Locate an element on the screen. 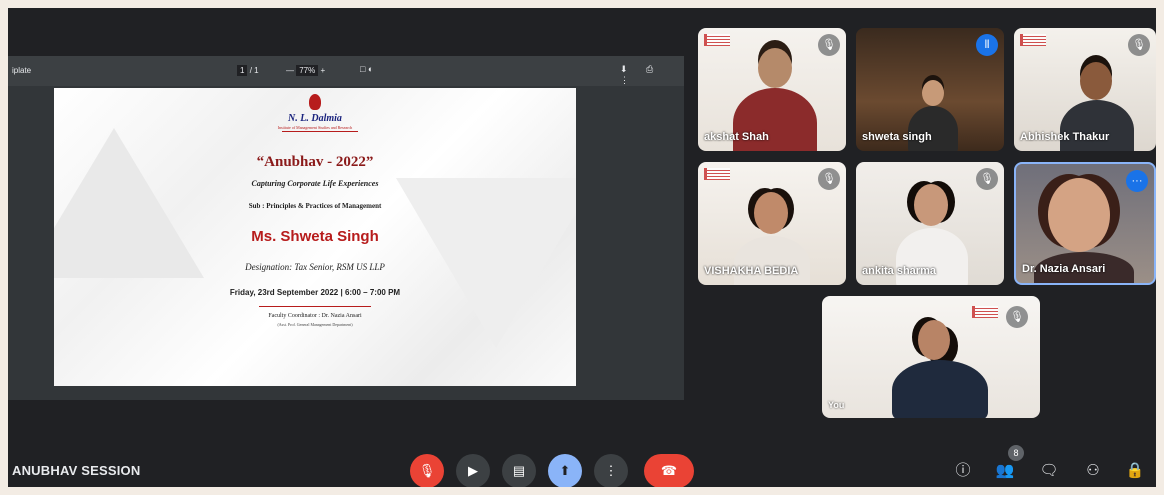 The height and width of the screenshot is (495, 1164). camera-toggle-button: ▶ is located at coordinates (473, 470).